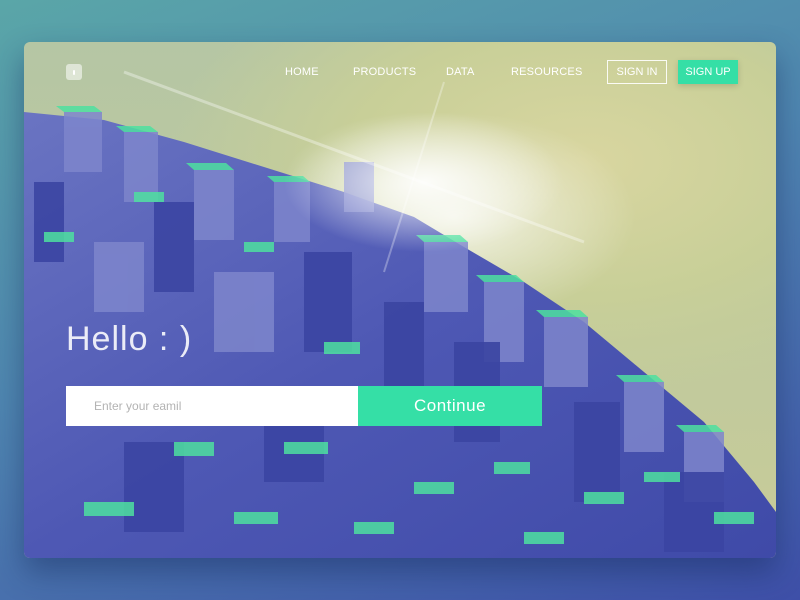 The image size is (800, 600). Describe the element at coordinates (708, 72) in the screenshot. I see `sign-up-button: SIGN UP` at that location.